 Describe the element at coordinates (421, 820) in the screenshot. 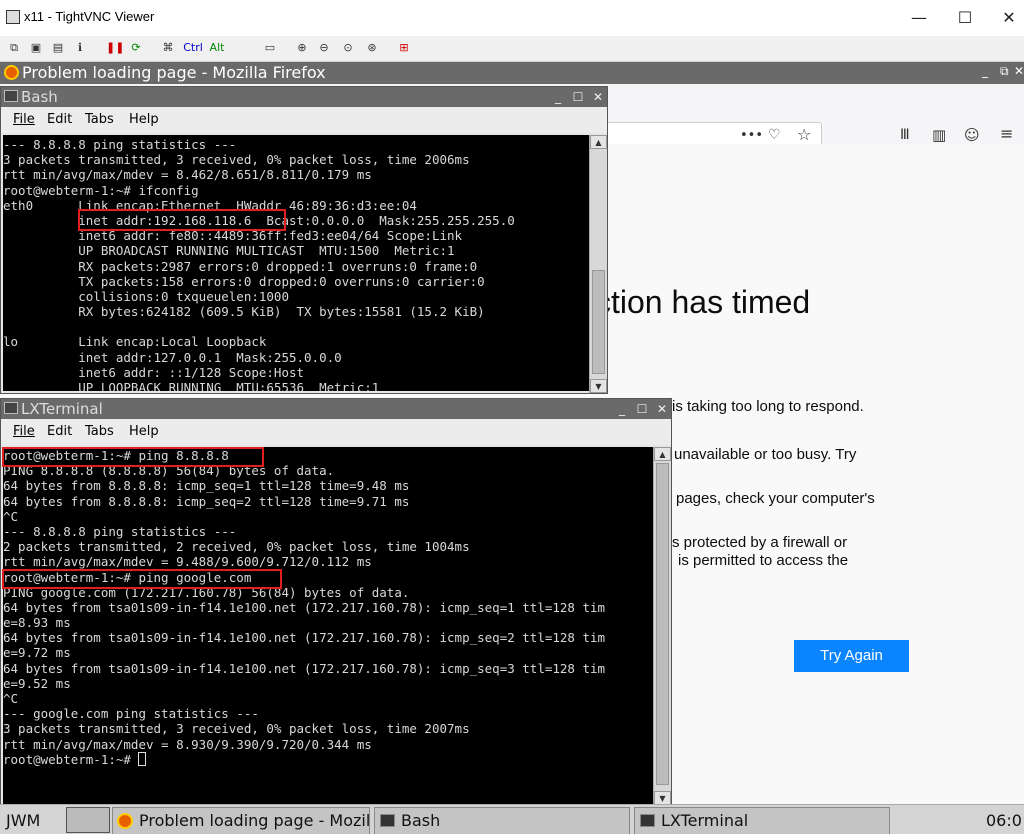

I see `taskbar-item-label: Bash` at that location.